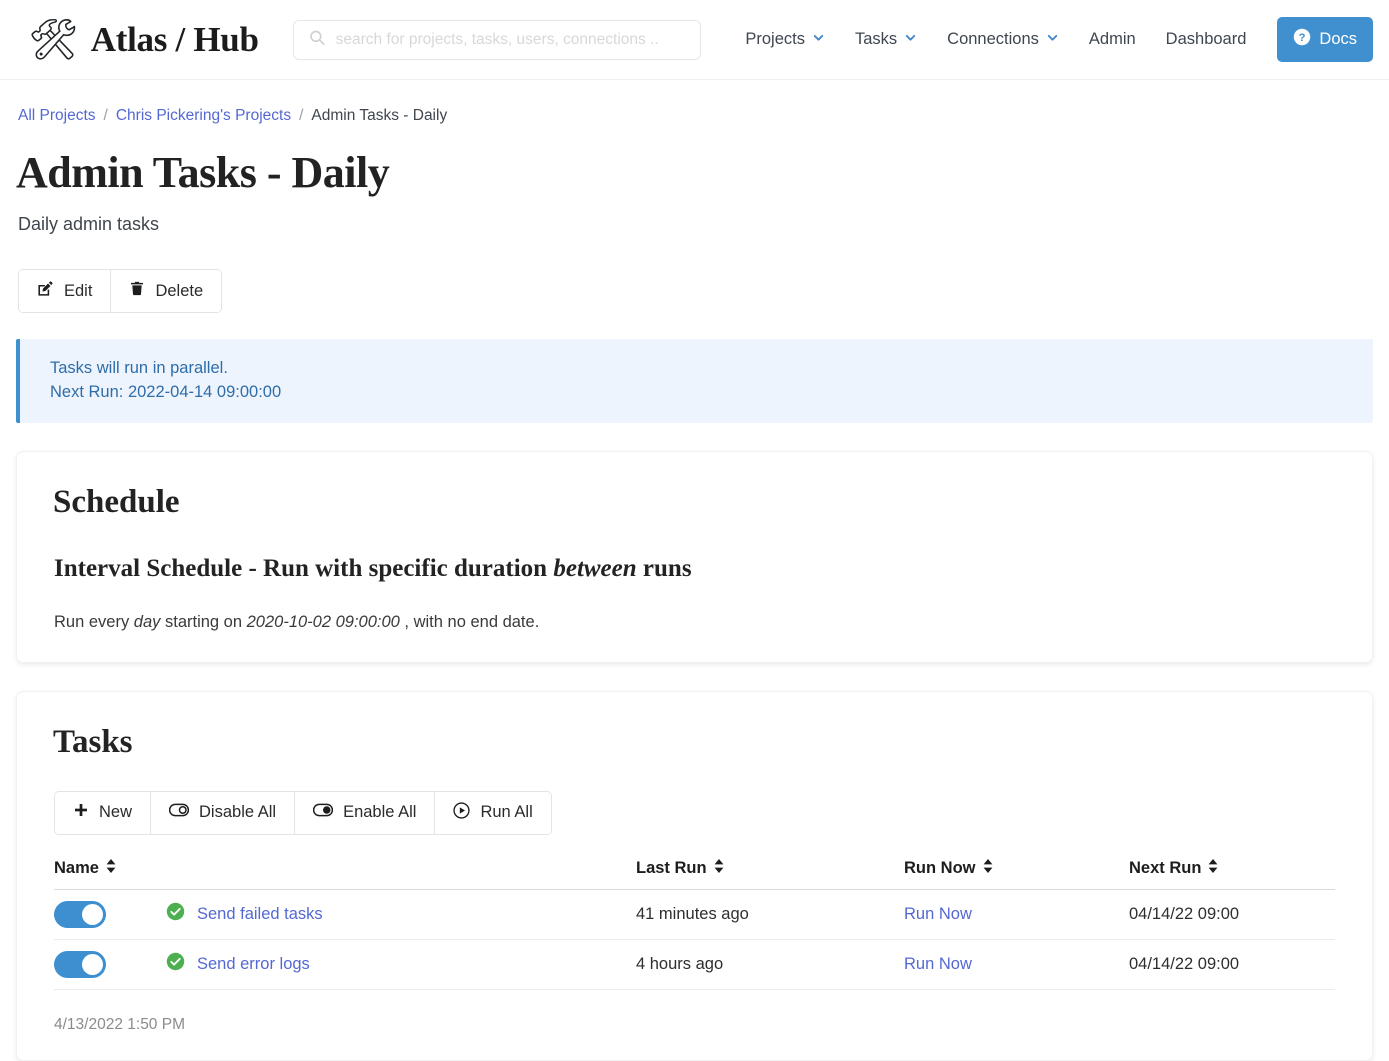  What do you see at coordinates (345, 874) in the screenshot?
I see `column-header-name: Name` at bounding box center [345, 874].